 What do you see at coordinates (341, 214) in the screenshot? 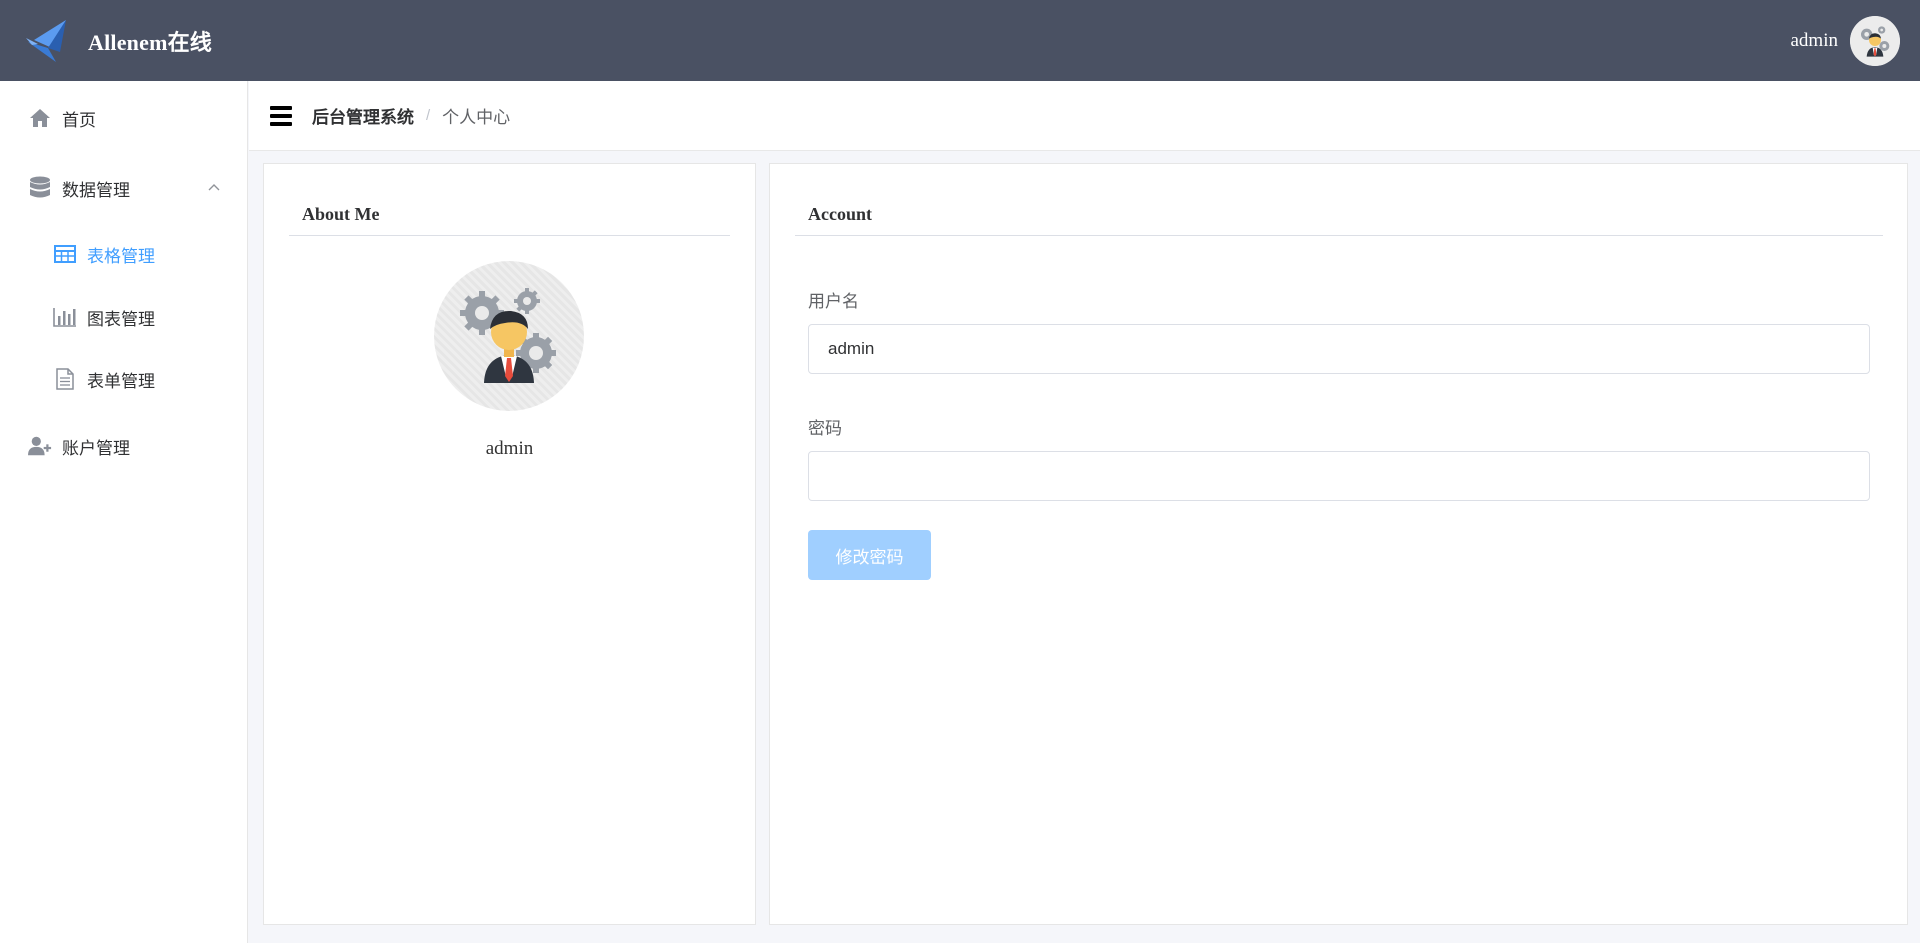
I see `about-card-title: About Me` at bounding box center [341, 214].